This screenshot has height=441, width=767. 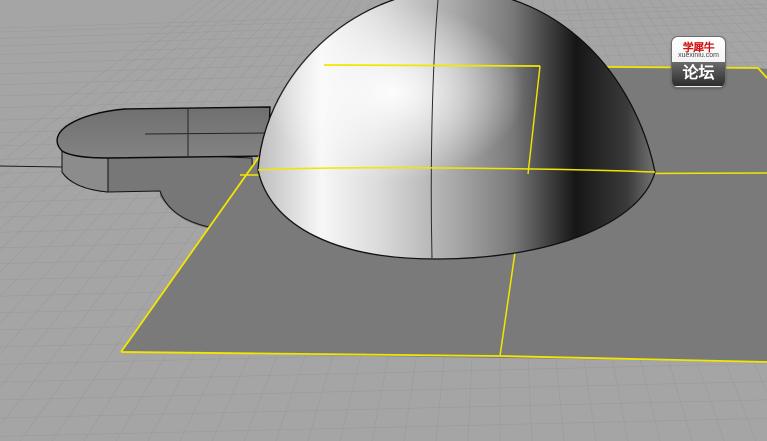 I want to click on watermark-site-text: xuexiniu.com, so click(x=698, y=55).